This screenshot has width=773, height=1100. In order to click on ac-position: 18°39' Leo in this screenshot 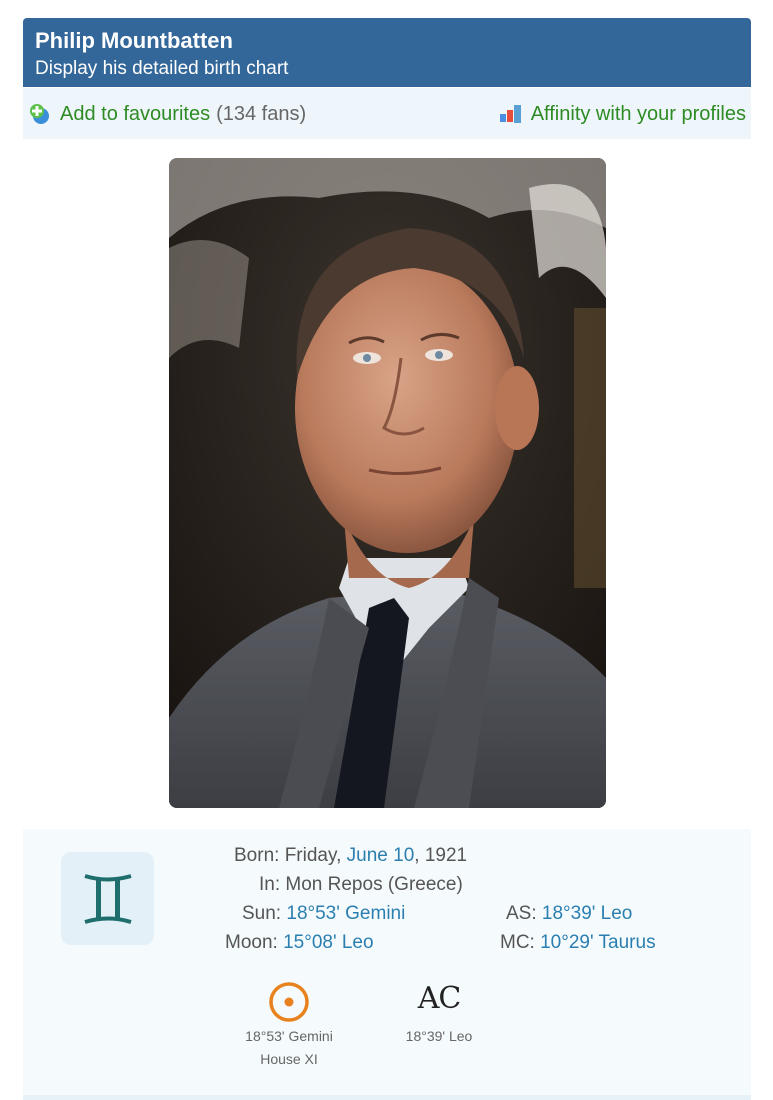, I will do `click(439, 1036)`.